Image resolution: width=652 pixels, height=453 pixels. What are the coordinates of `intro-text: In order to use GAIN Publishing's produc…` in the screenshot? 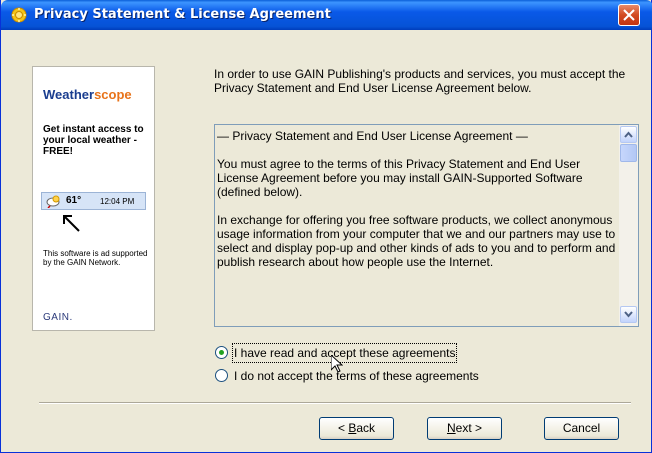 It's located at (420, 81).